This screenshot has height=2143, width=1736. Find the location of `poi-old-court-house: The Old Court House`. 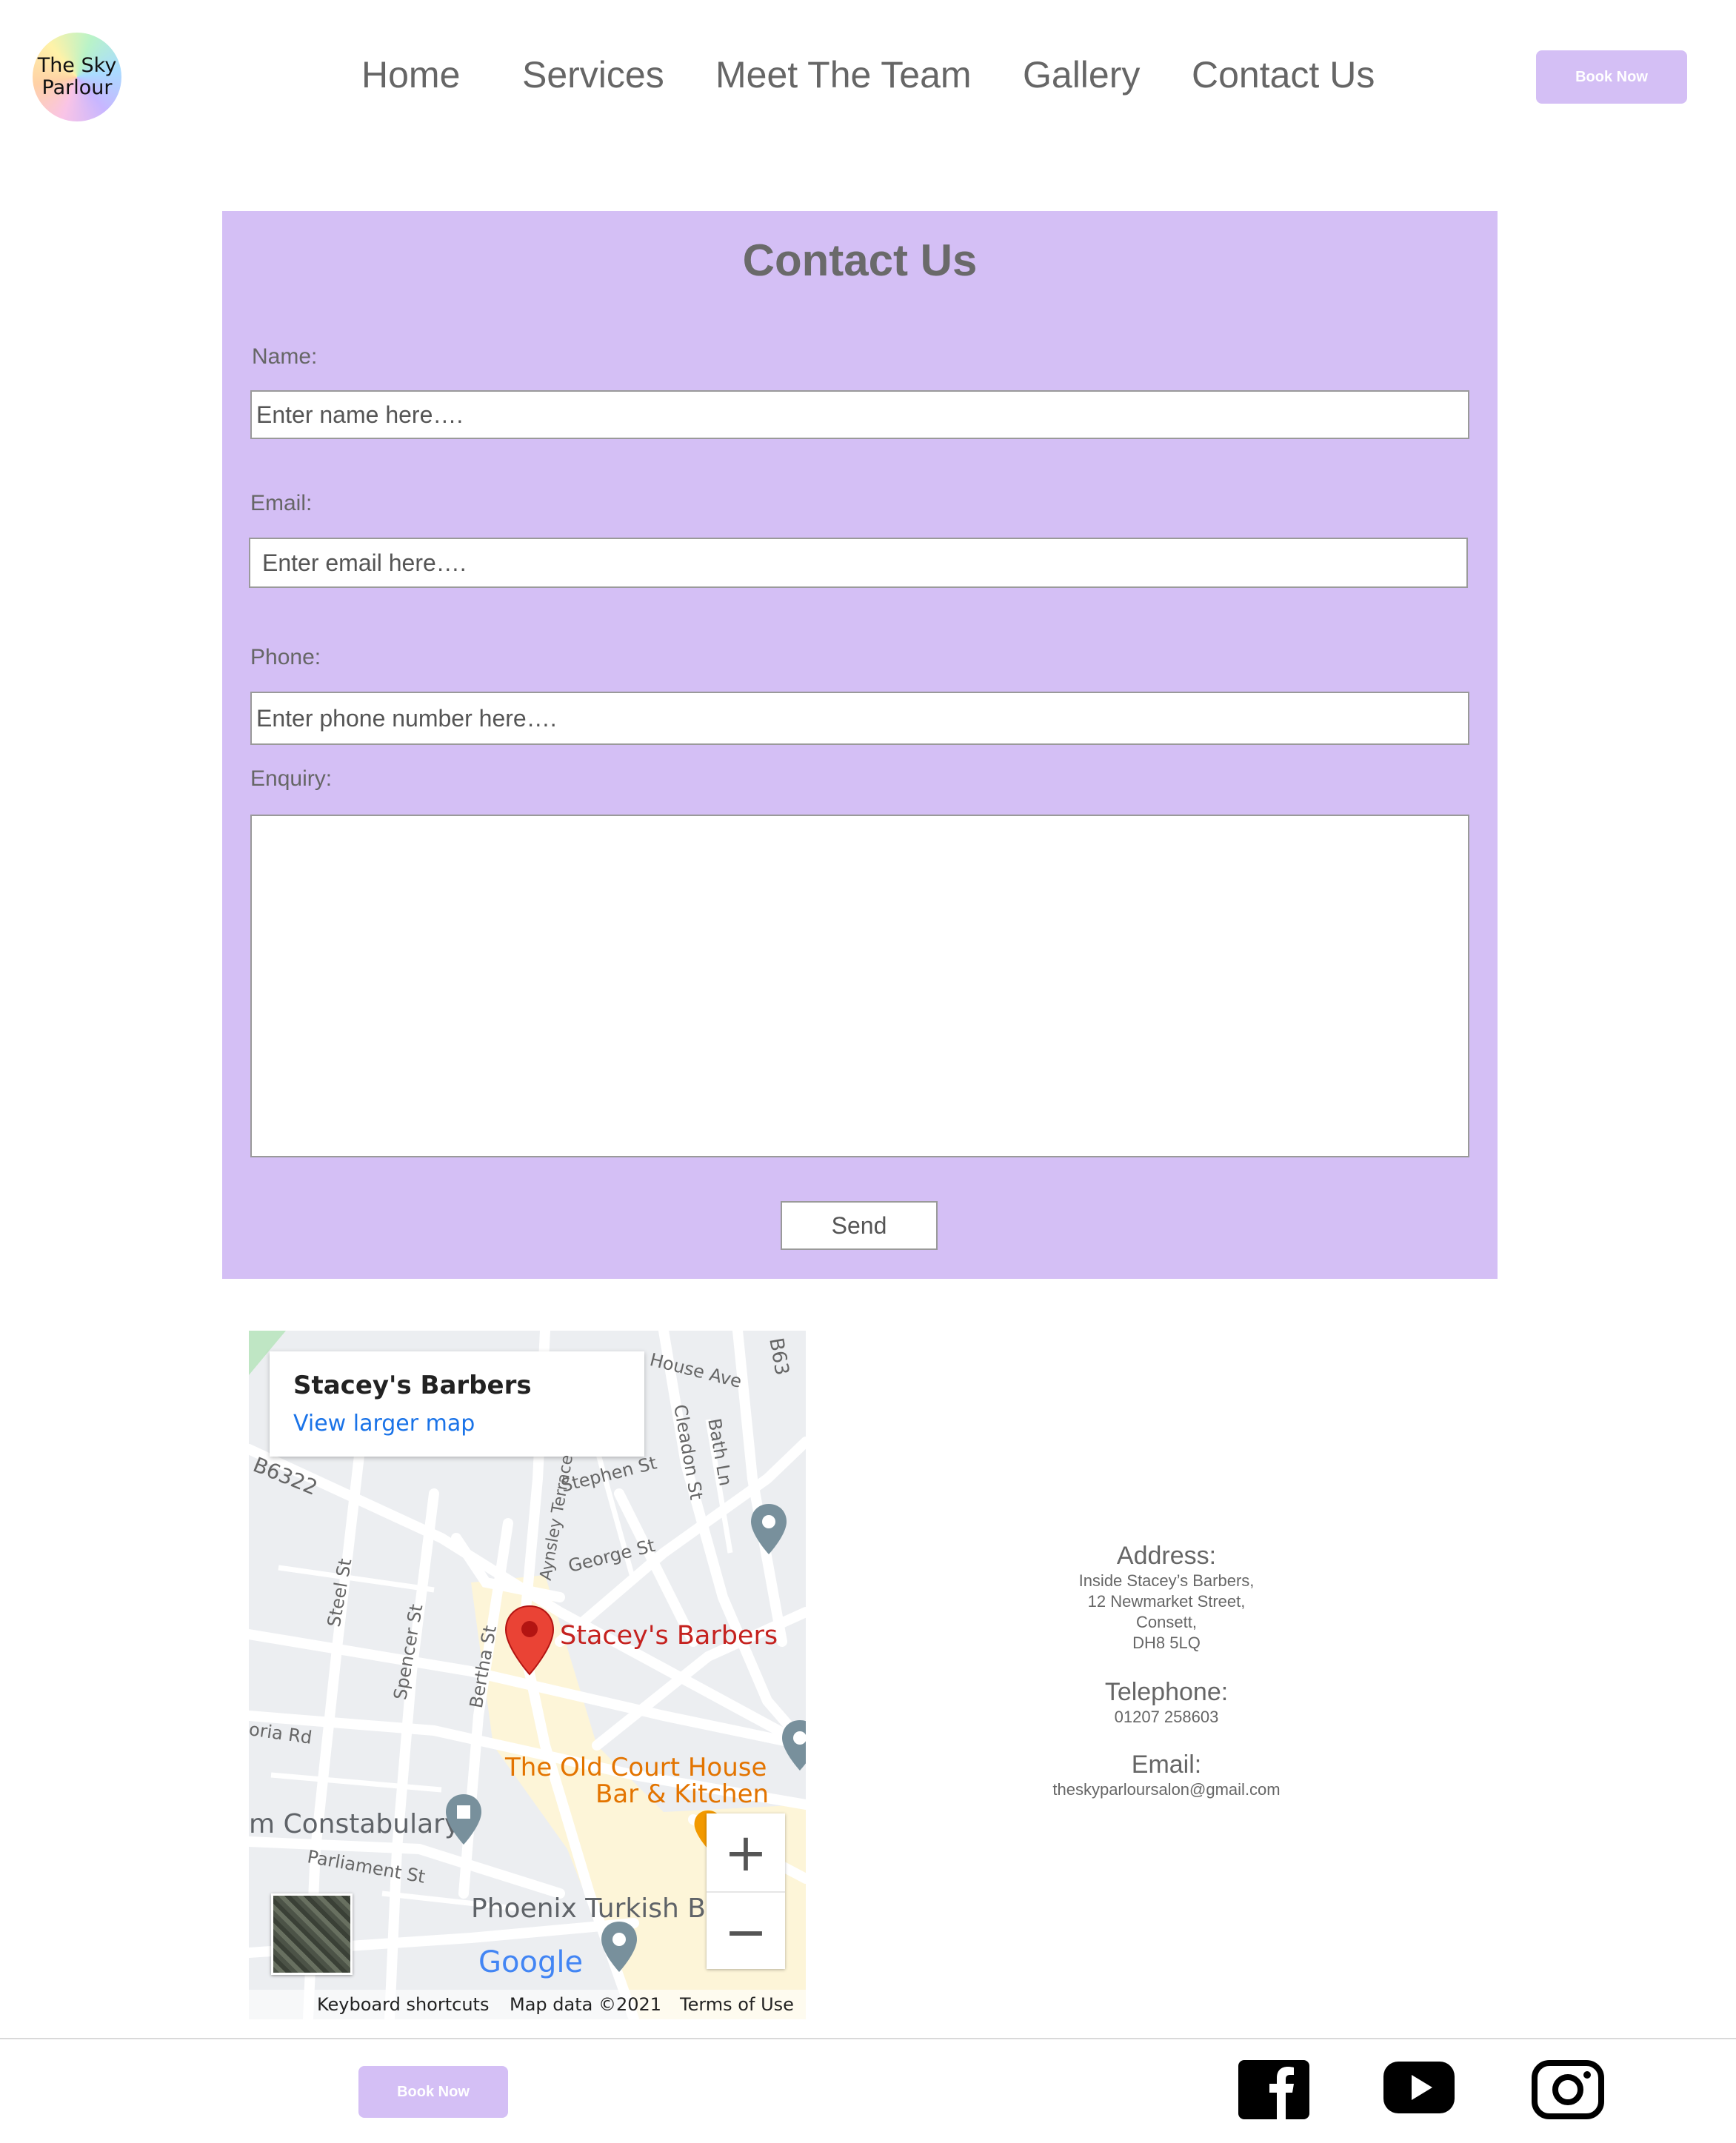

poi-old-court-house: The Old Court House is located at coordinates (636, 1768).